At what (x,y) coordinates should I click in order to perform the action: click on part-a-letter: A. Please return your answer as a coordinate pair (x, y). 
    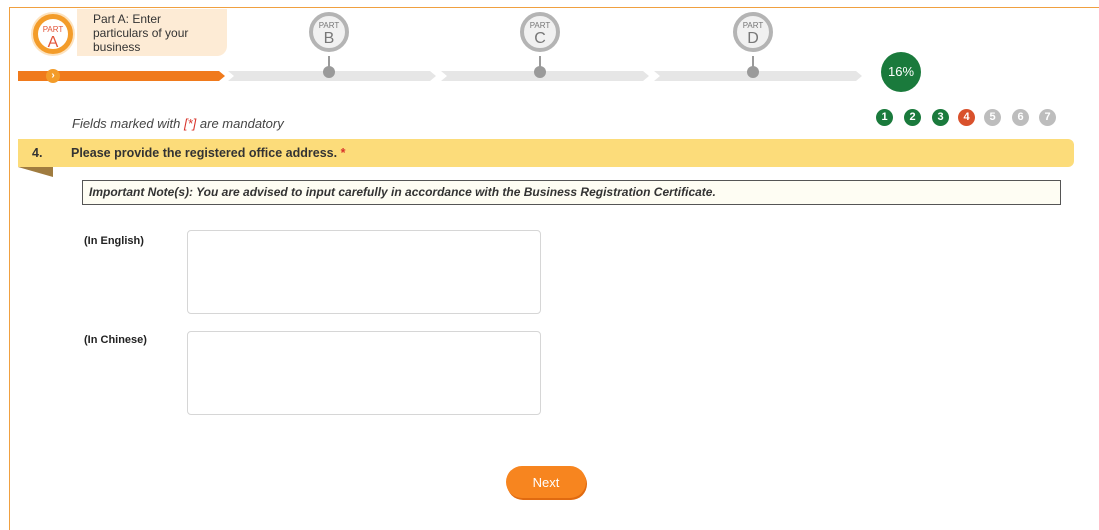
    Looking at the image, I should click on (53, 42).